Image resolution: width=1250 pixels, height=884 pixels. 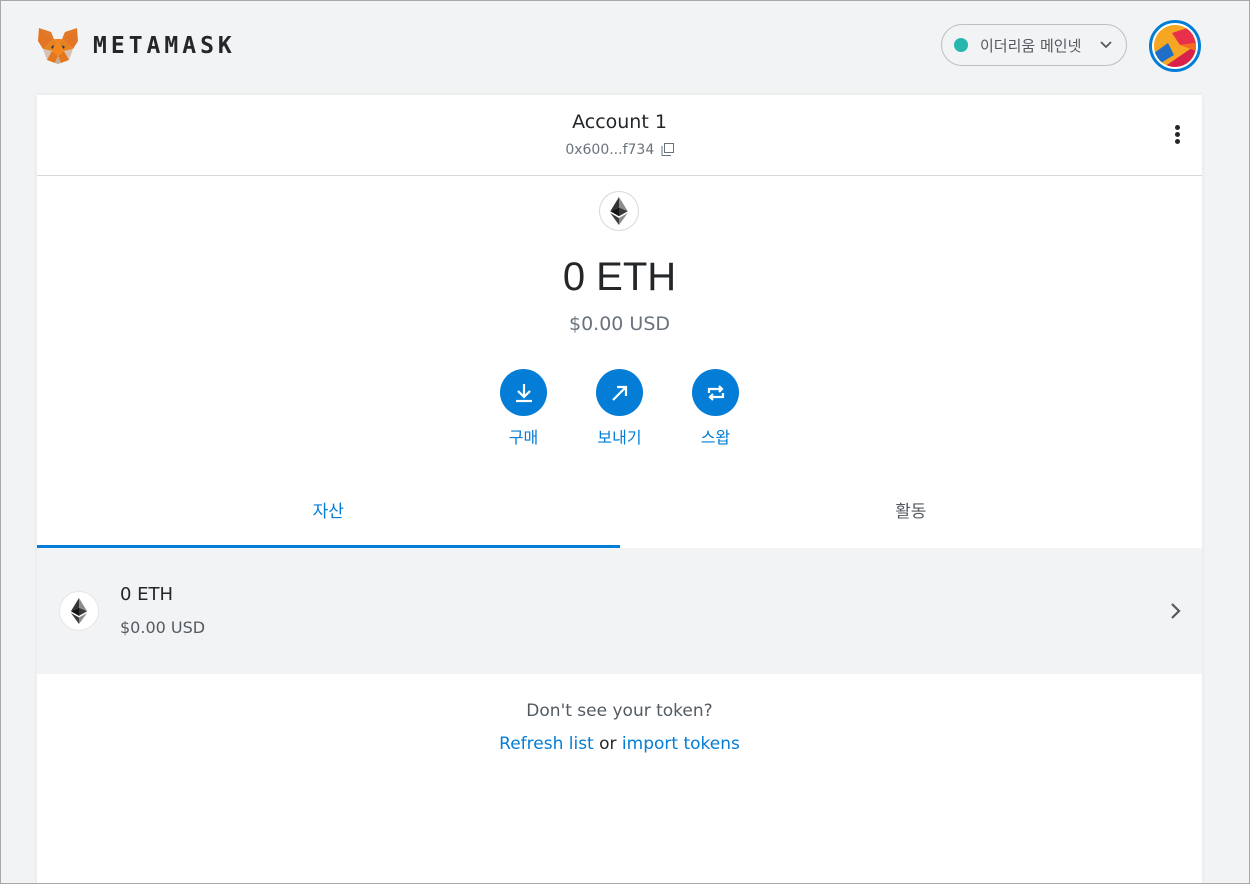 What do you see at coordinates (163, 627) in the screenshot?
I see `asset-fiat-value: $0.00 USD` at bounding box center [163, 627].